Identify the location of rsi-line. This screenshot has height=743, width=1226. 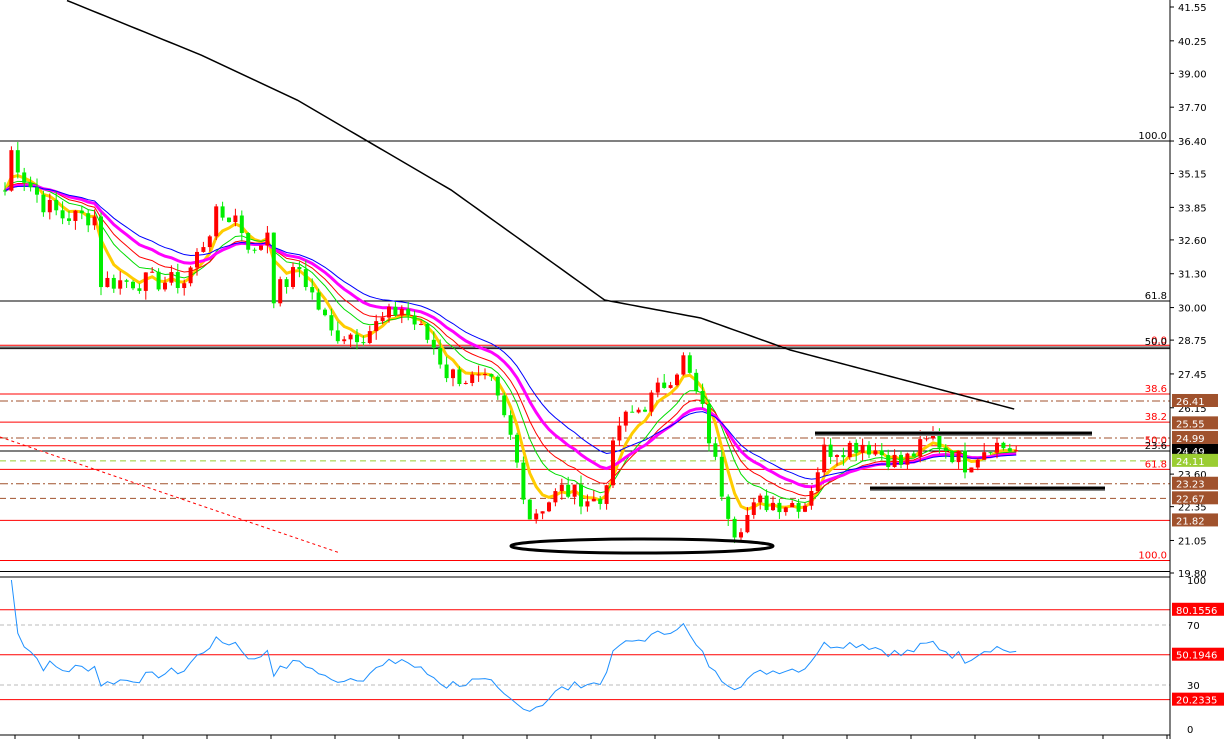
(513, 645).